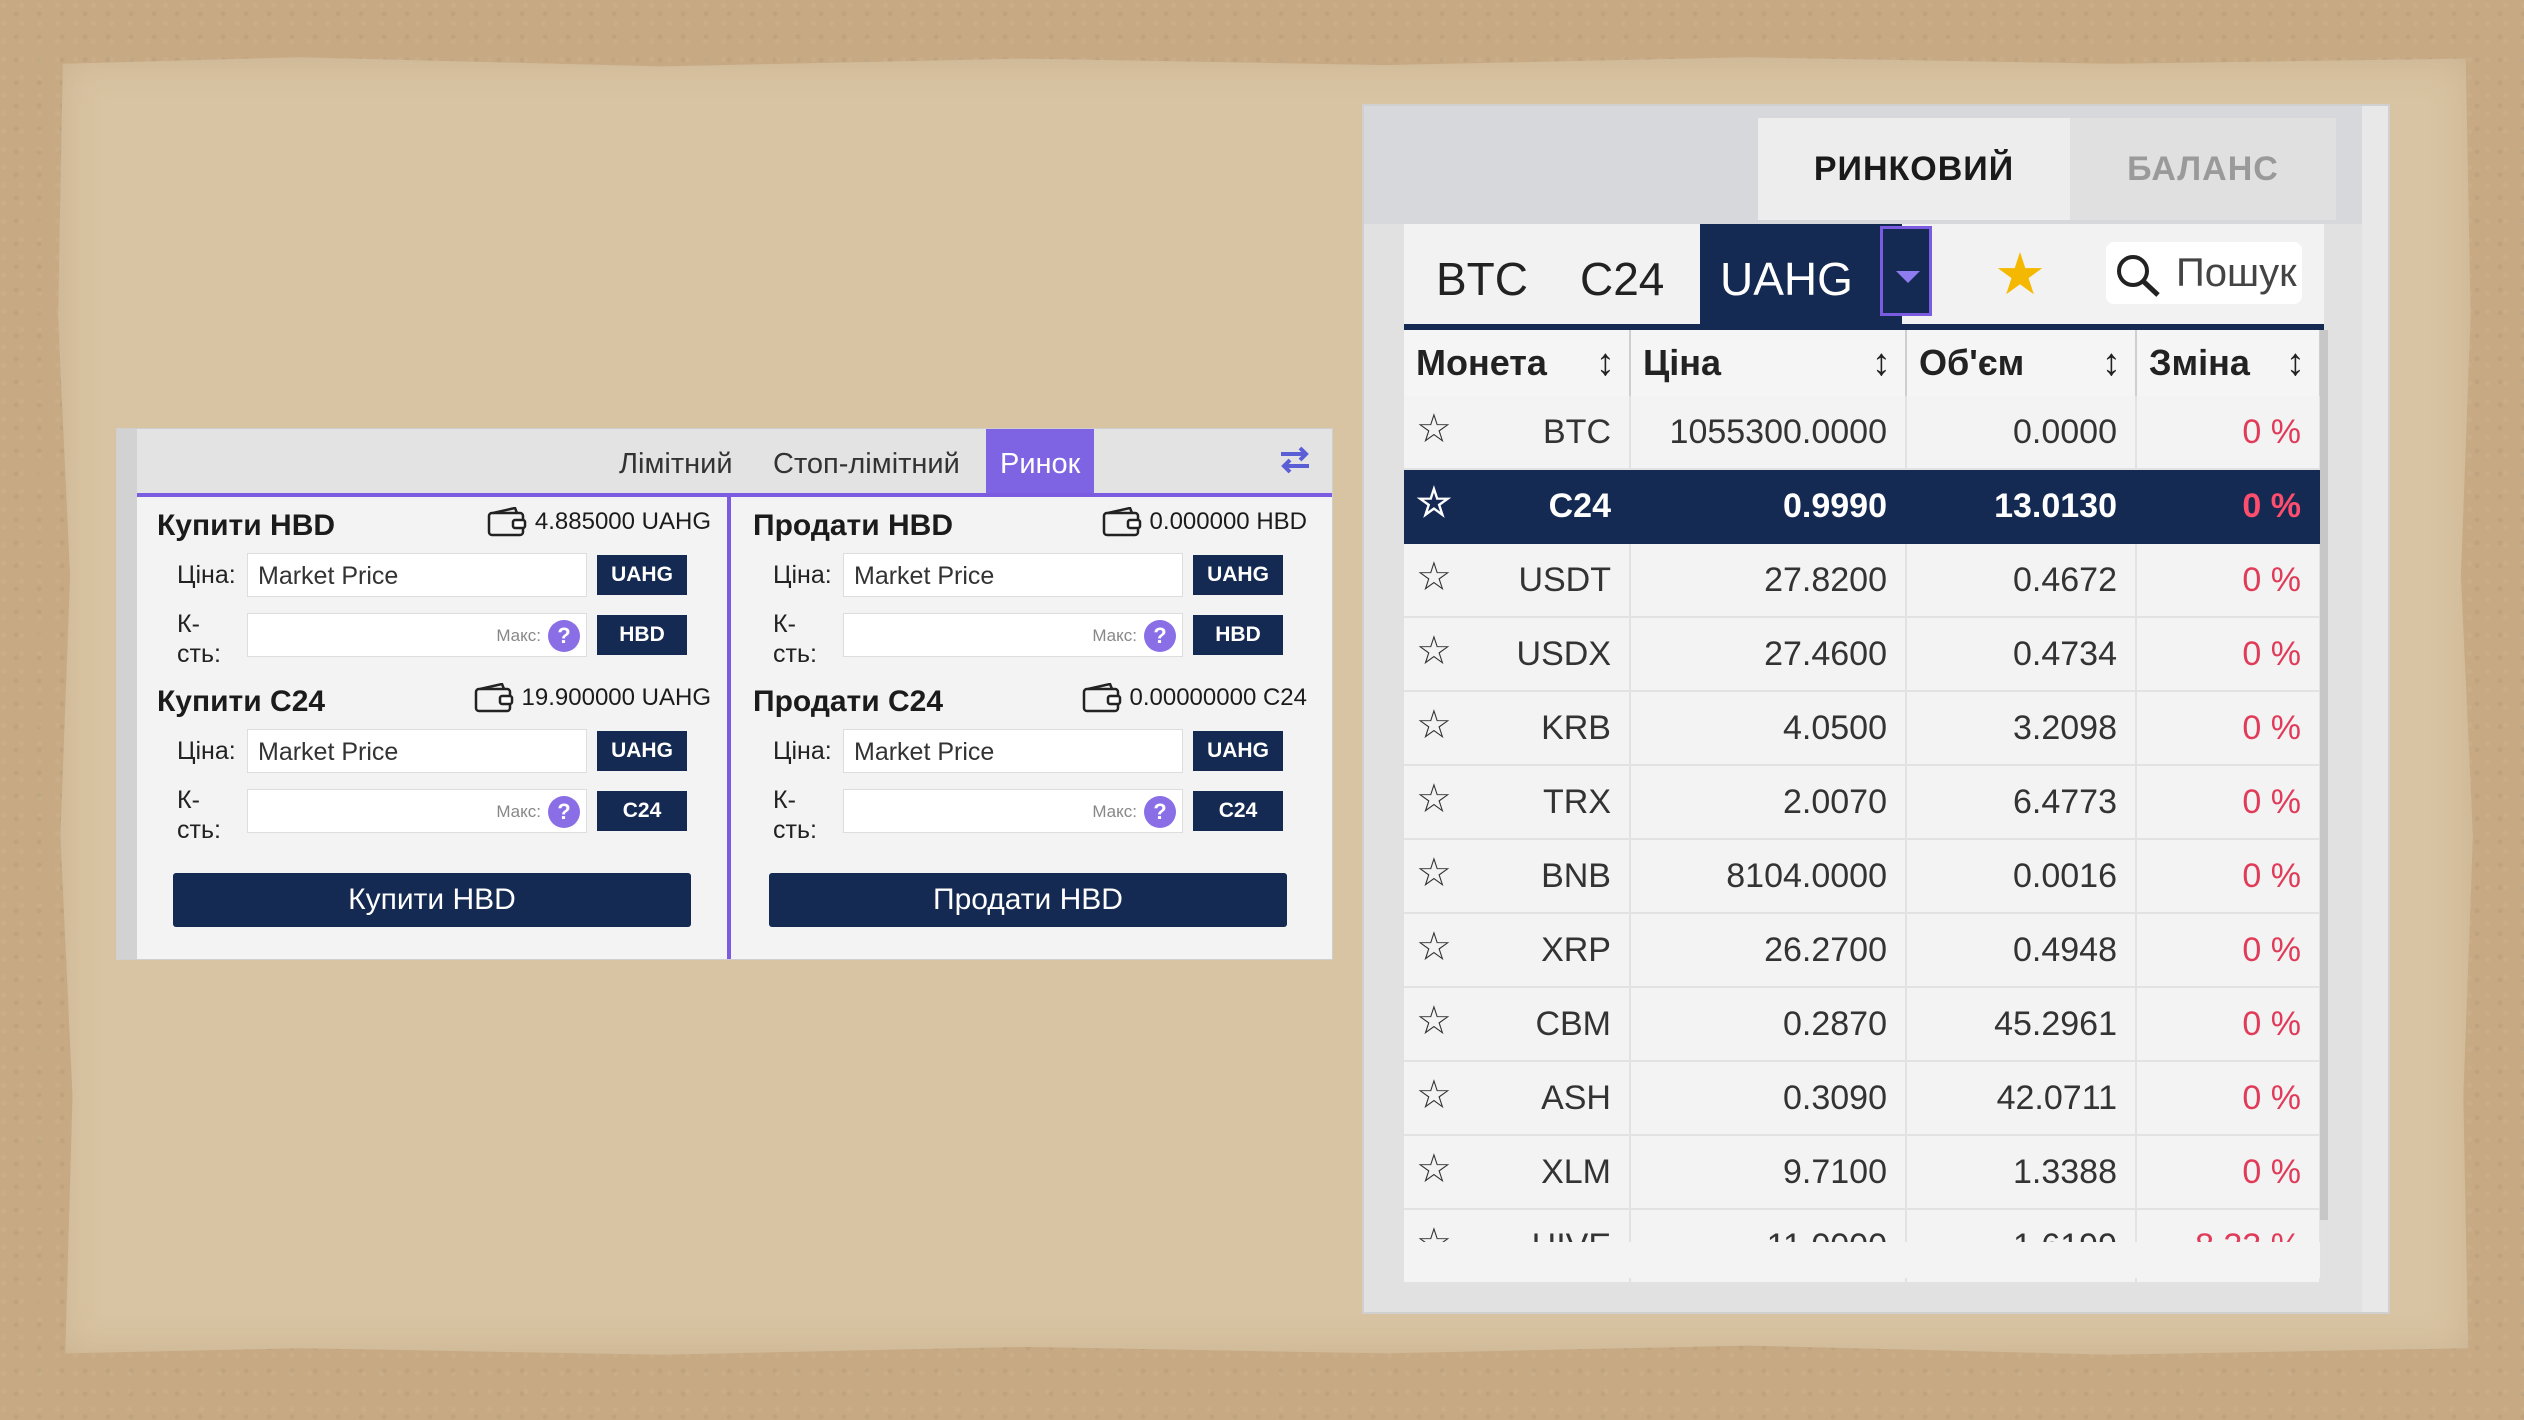  I want to click on table-row: ☆ USDX 27.4600 0.4734 0 %, so click(1862, 654).